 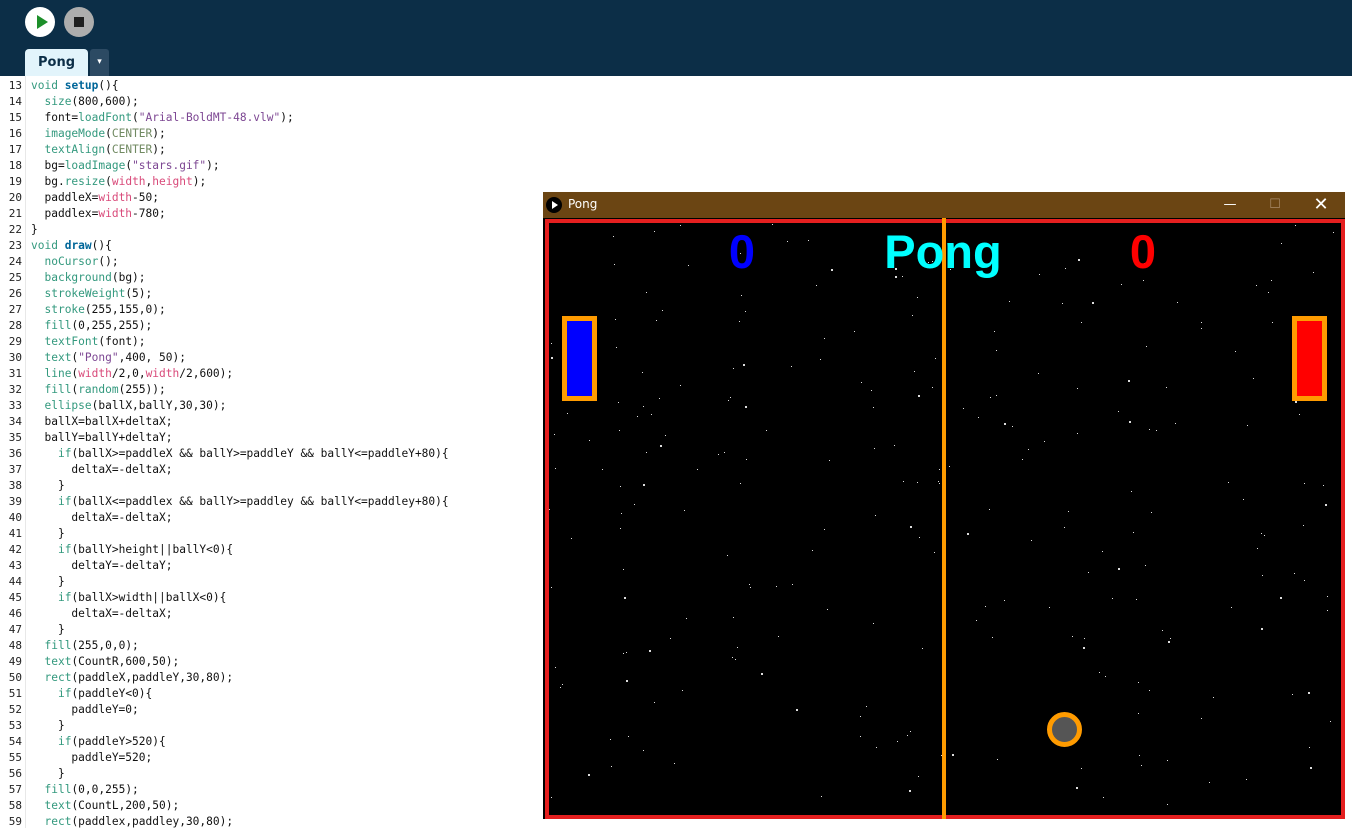 I want to click on sketch-window-titlebar: Pong — ☐ ✕, so click(x=944, y=205).